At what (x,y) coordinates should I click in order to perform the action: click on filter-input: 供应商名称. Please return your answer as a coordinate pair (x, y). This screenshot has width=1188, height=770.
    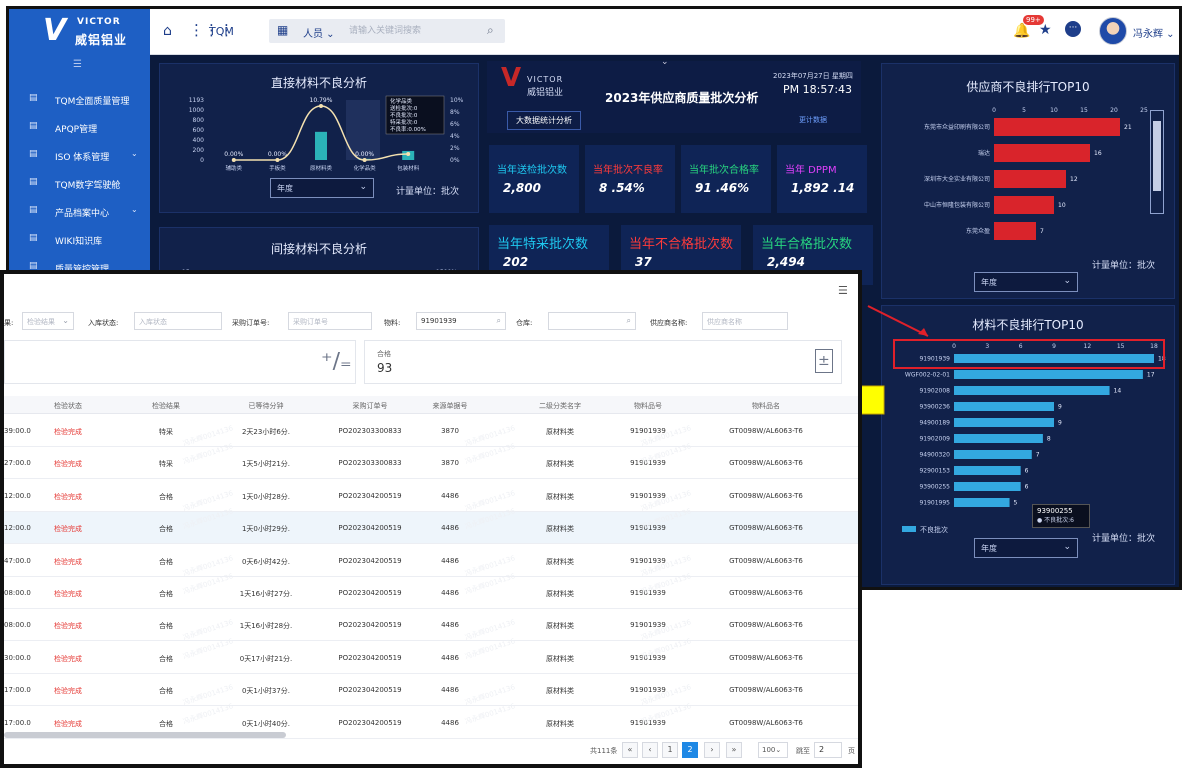
    Looking at the image, I should click on (745, 321).